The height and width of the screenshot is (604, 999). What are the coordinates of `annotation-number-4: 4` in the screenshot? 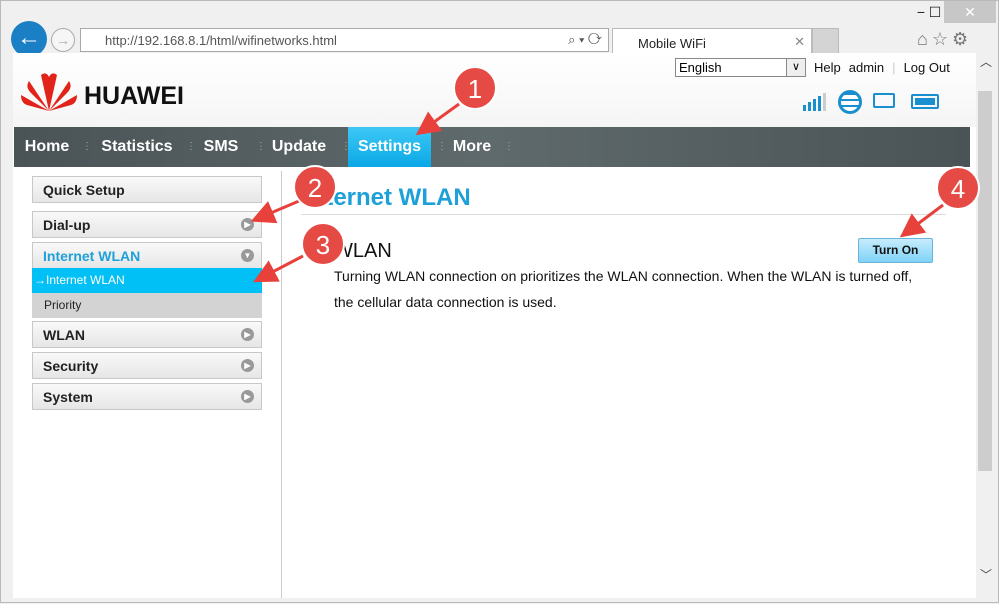 It's located at (958, 189).